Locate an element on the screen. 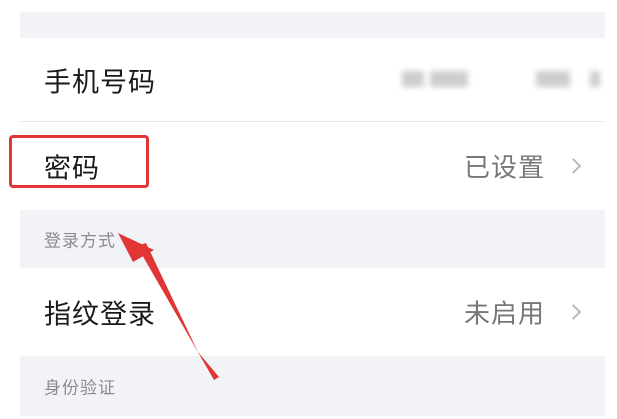  annotation-highlight-box is located at coordinates (79, 161).